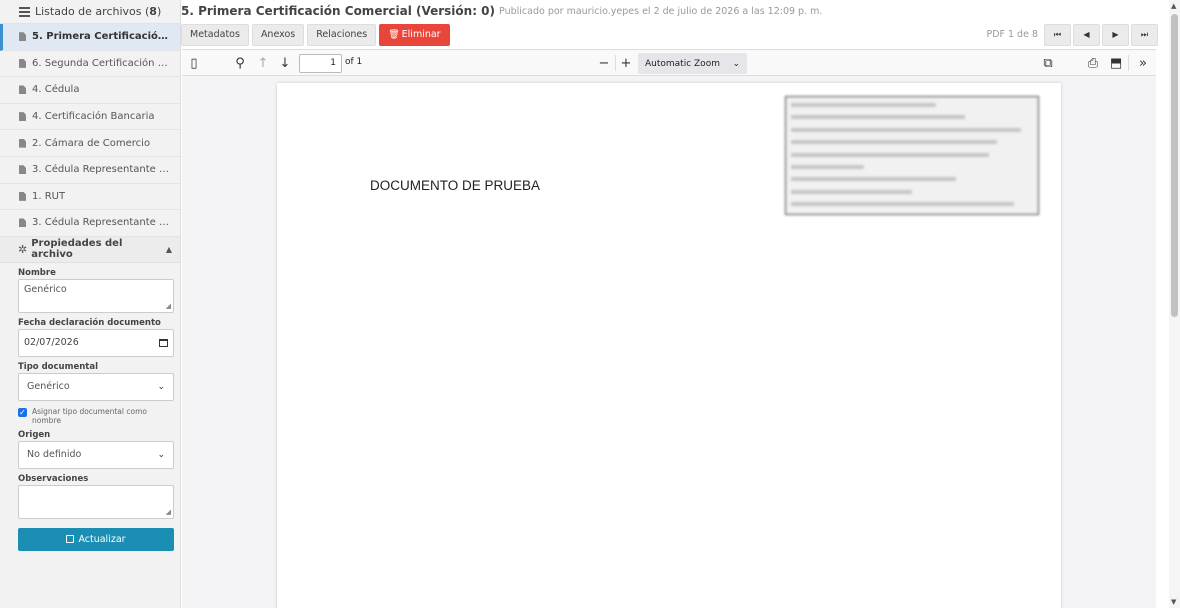 This screenshot has width=1180, height=608. I want to click on scroll-down-icon: ▼, so click(1173, 602).